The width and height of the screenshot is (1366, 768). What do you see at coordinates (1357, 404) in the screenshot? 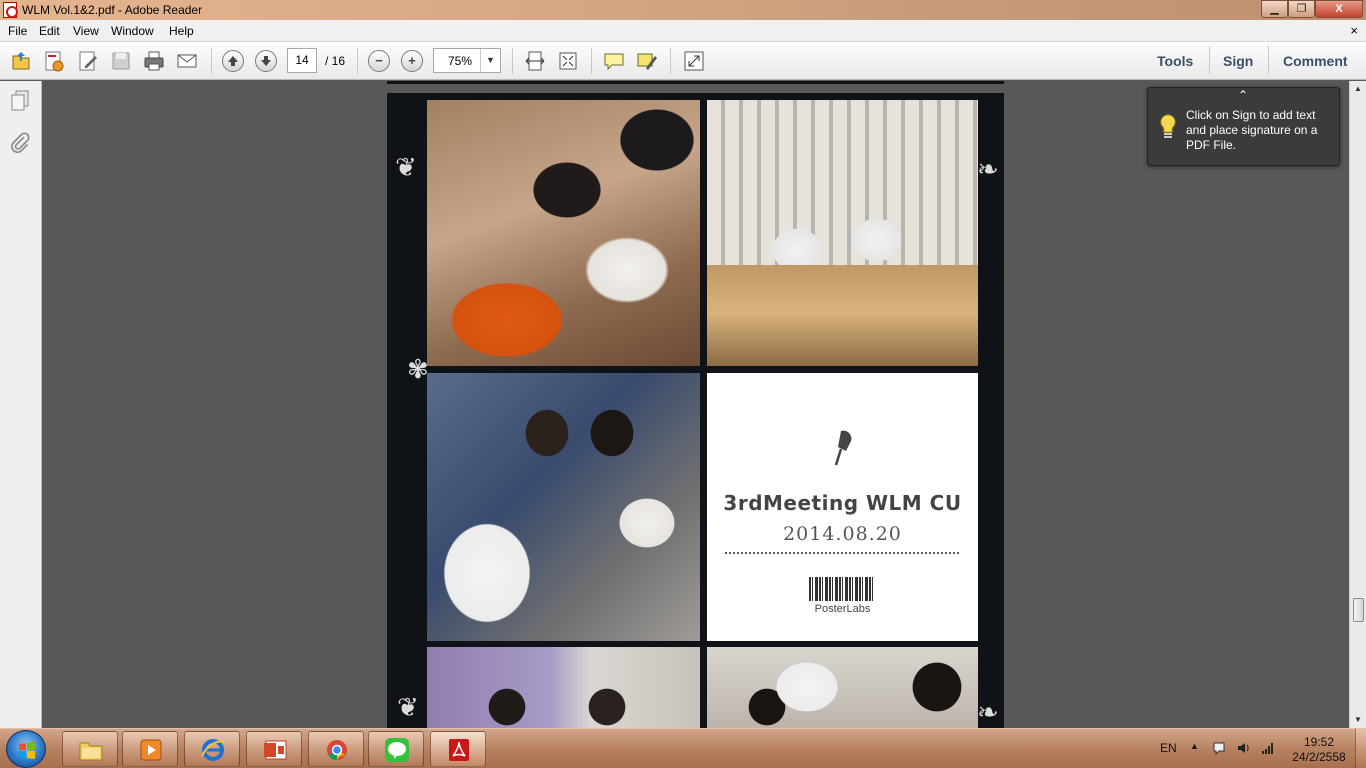
I see `vertical-scrollbar: ▲ ▼` at bounding box center [1357, 404].